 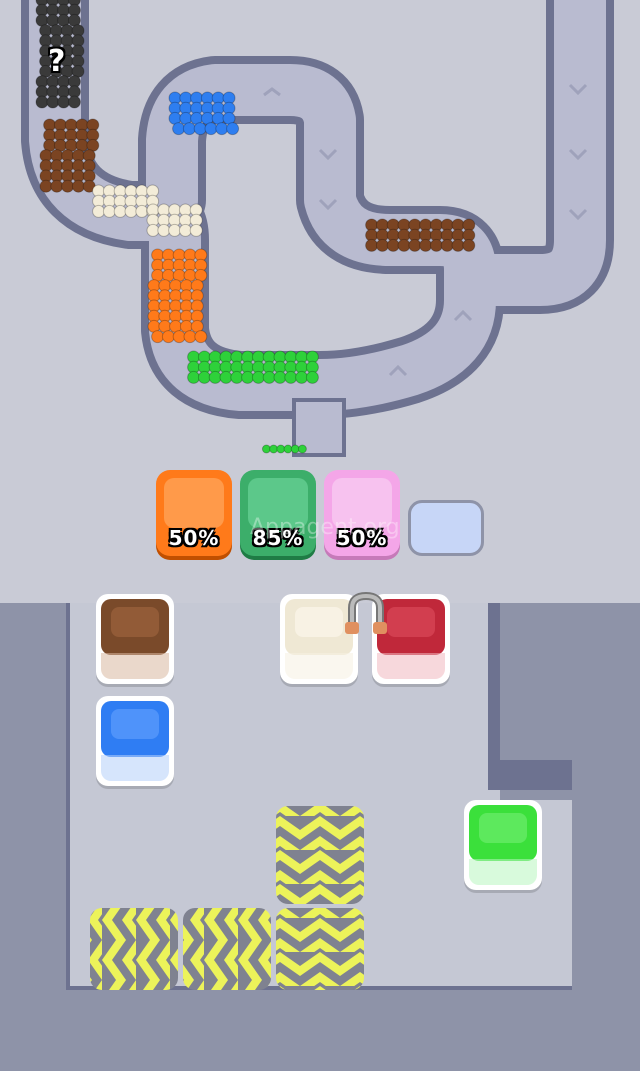 What do you see at coordinates (227, 898) in the screenshot?
I see `hazard-blocks` at bounding box center [227, 898].